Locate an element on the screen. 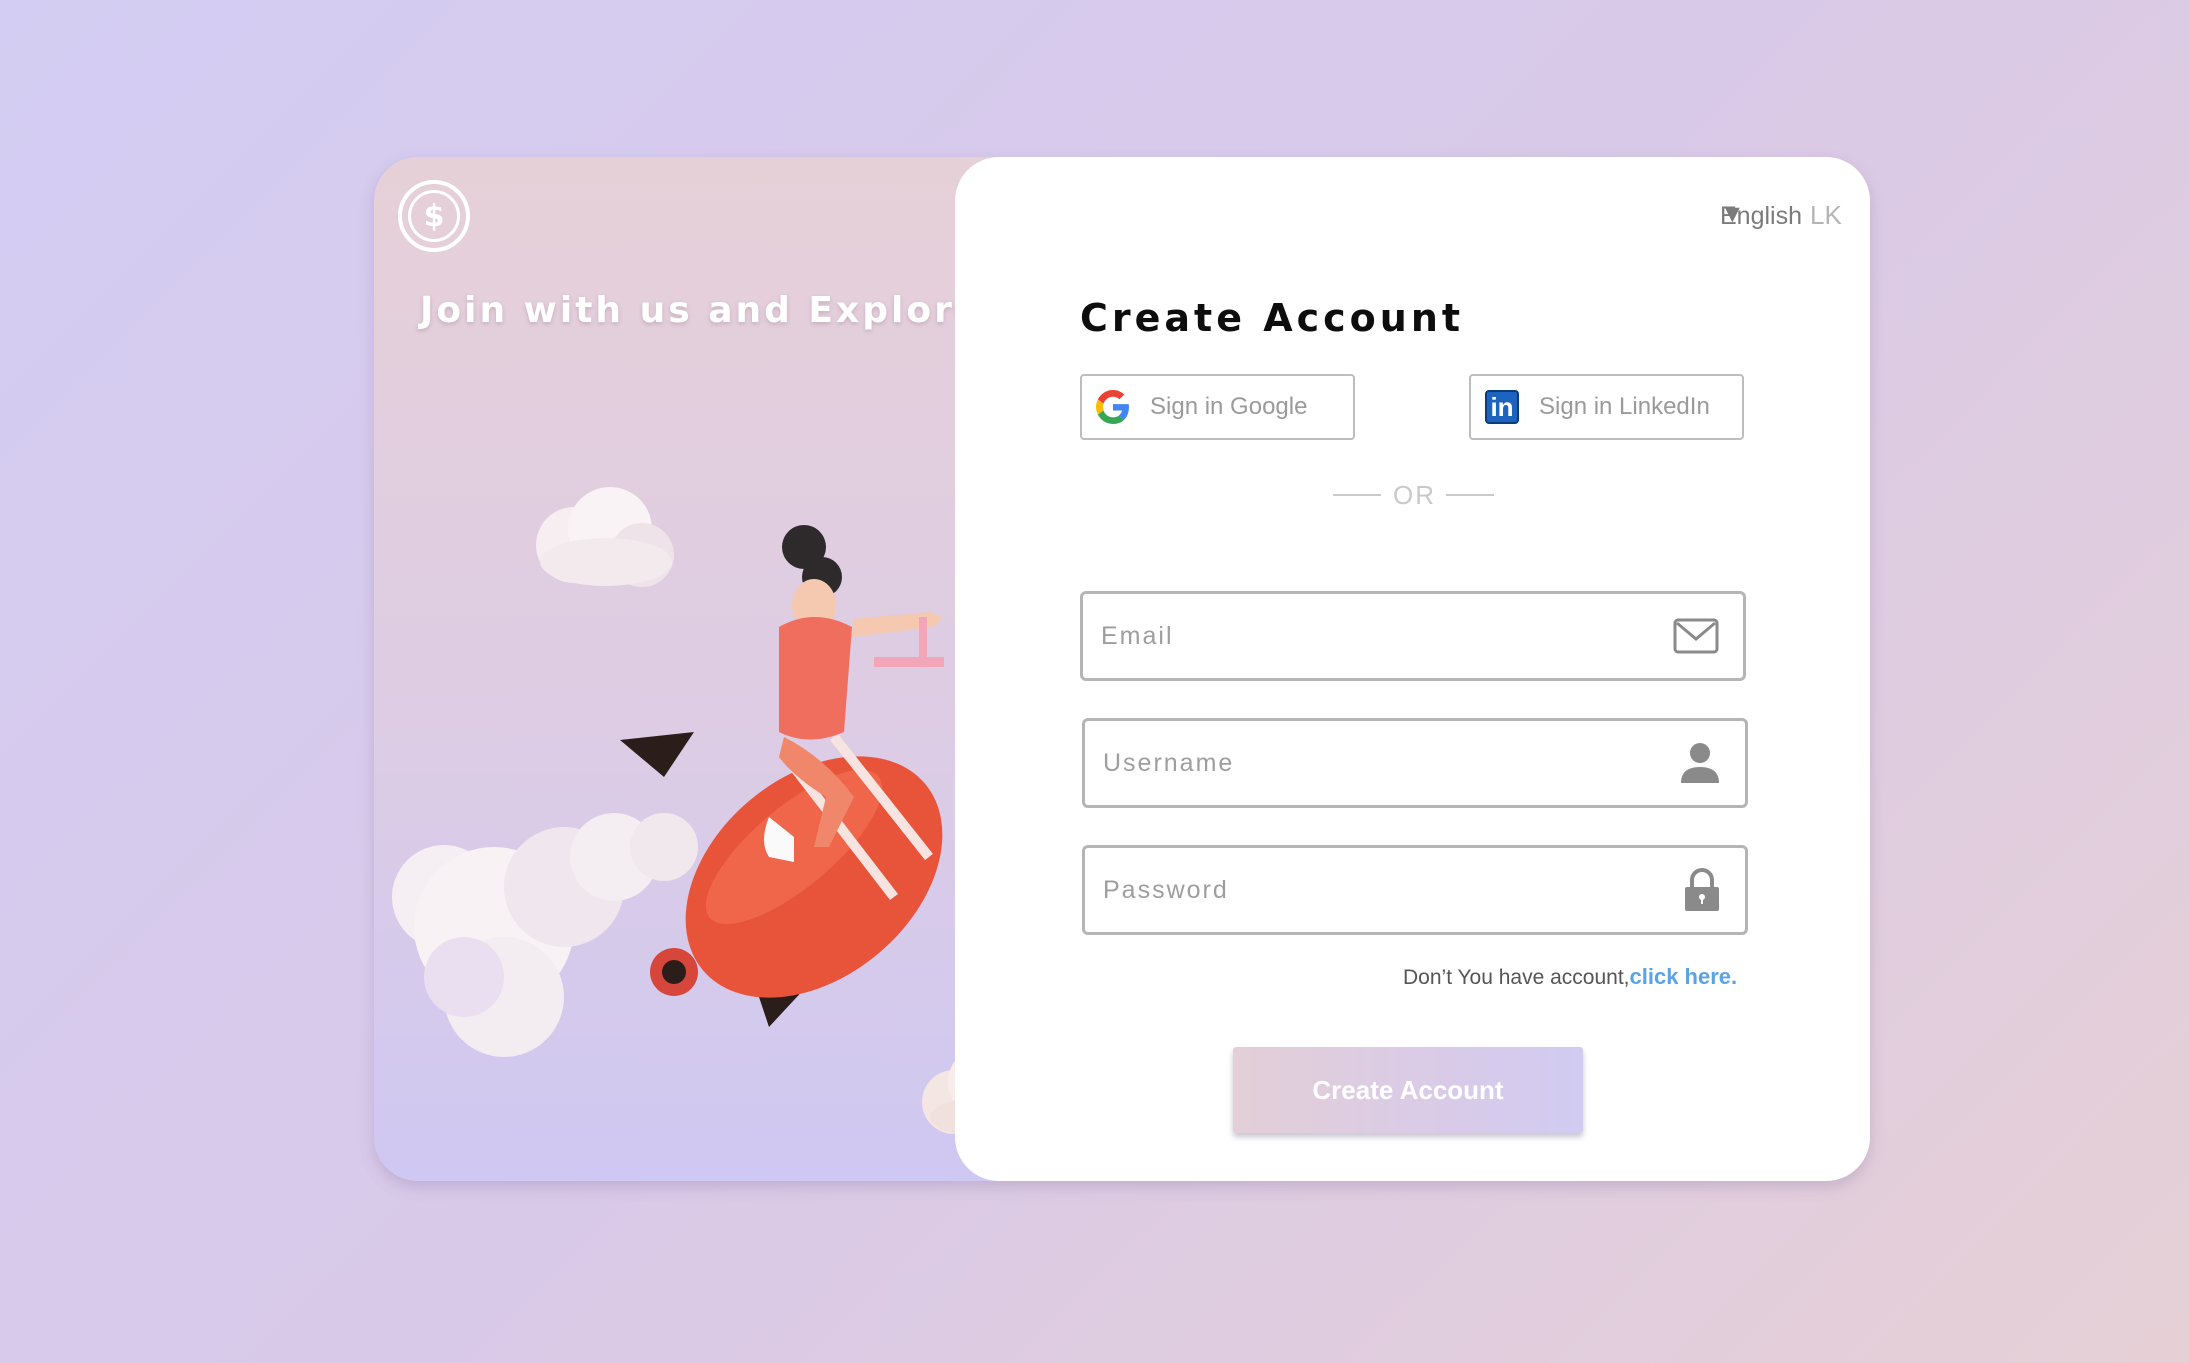 The width and height of the screenshot is (2189, 1363). language-code: LK is located at coordinates (1826, 215).